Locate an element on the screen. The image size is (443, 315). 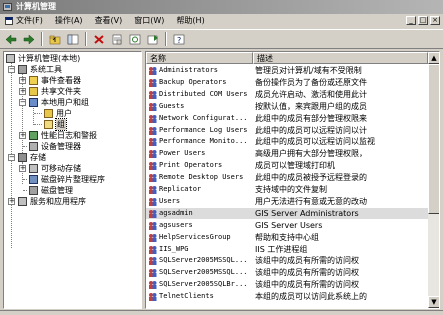
column-description-header: 描述 is located at coordinates (340, 58).